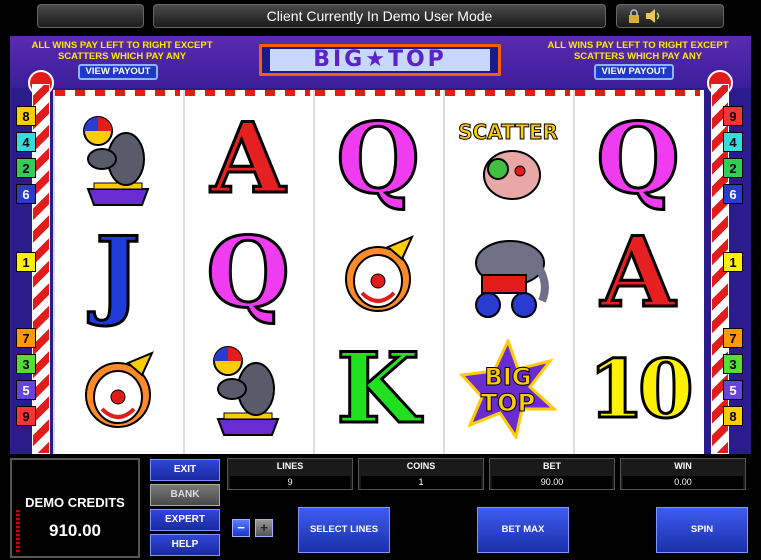 Image resolution: width=761 pixels, height=560 pixels. Describe the element at coordinates (75, 502) in the screenshot. I see `credits-label: DEMO CREDITS` at that location.